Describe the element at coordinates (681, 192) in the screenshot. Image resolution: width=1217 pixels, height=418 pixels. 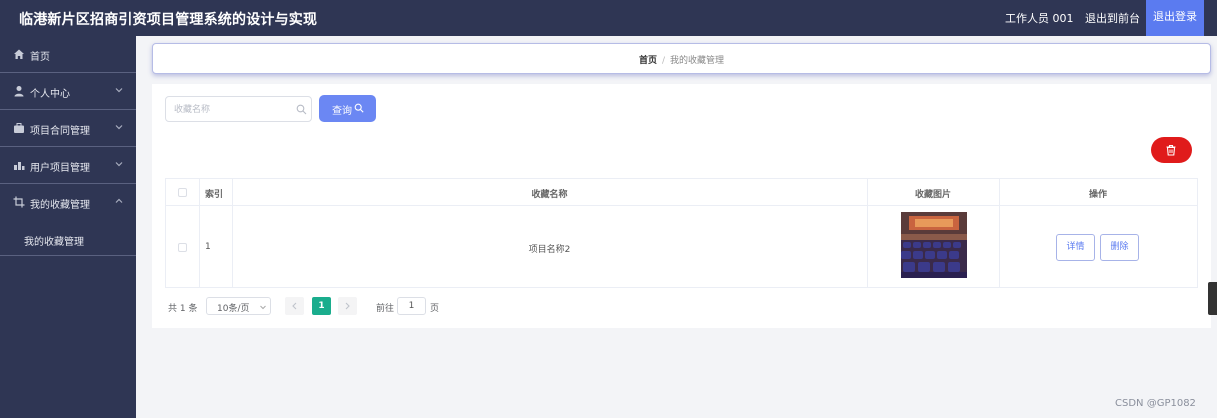
I see `table-header: 索引 收藏名称 收藏图片 操作` at that location.